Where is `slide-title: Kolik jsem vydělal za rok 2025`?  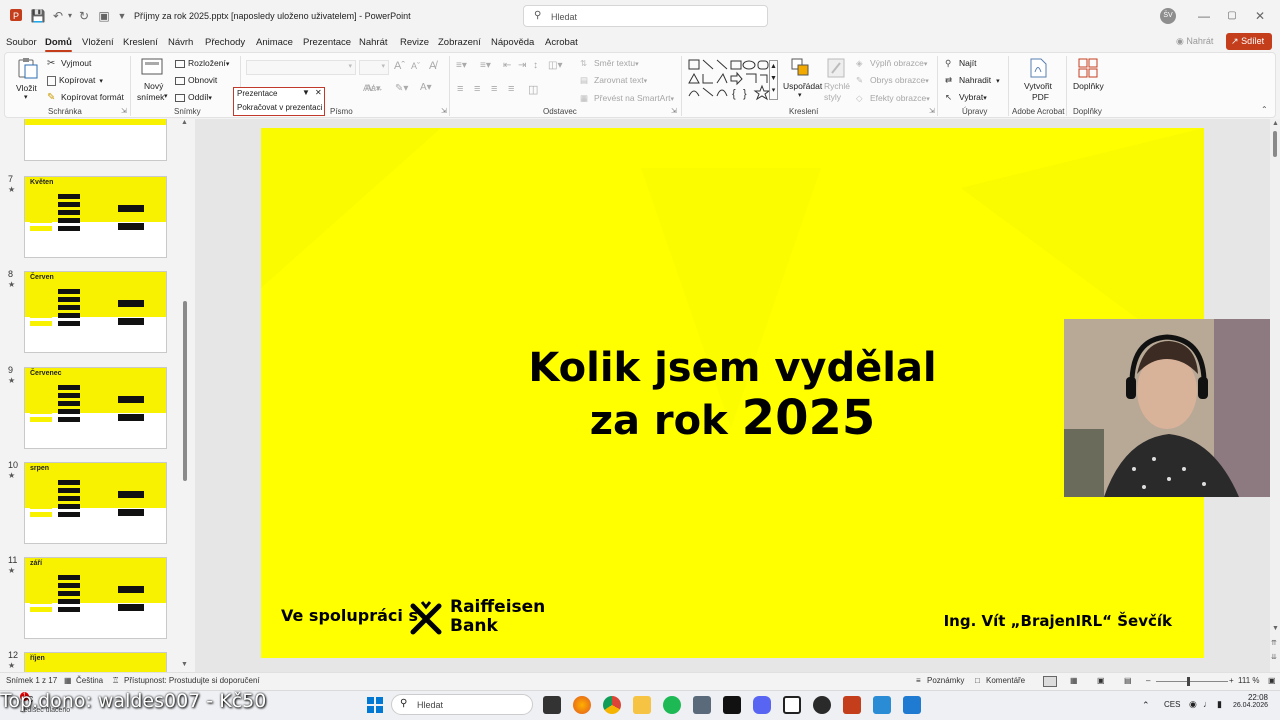
slide-title: Kolik jsem vydělal za rok 2025 is located at coordinates (732, 394).